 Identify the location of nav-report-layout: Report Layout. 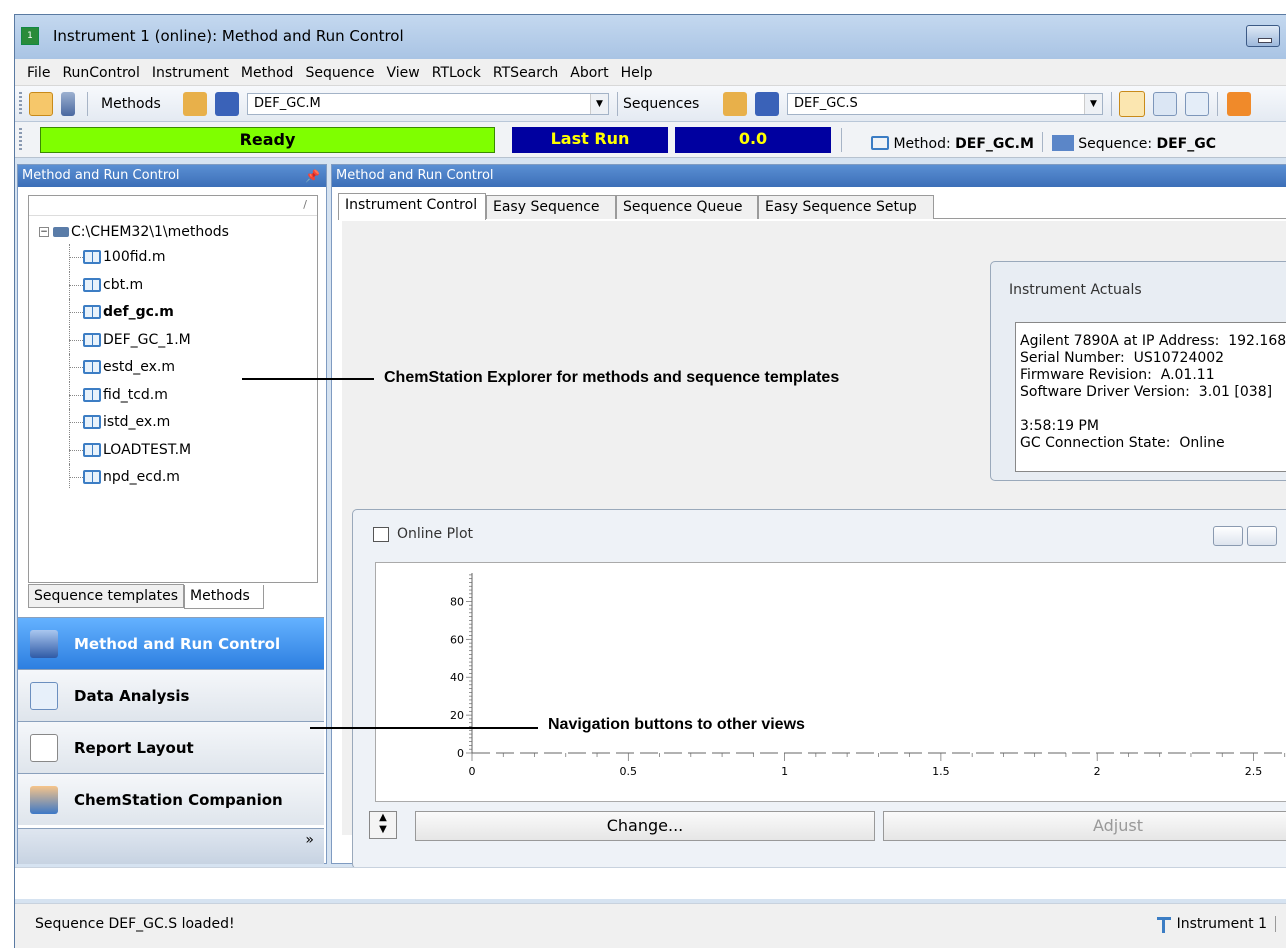
(171, 747).